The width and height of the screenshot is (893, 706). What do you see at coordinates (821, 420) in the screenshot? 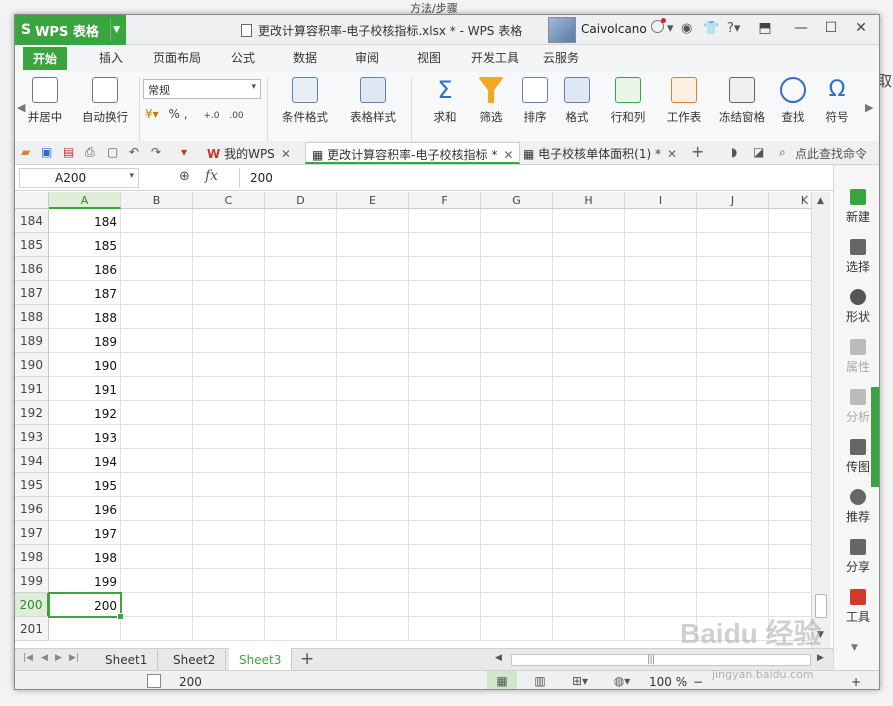
I see `vertical-scrollbar: ▲ ▼` at bounding box center [821, 420].